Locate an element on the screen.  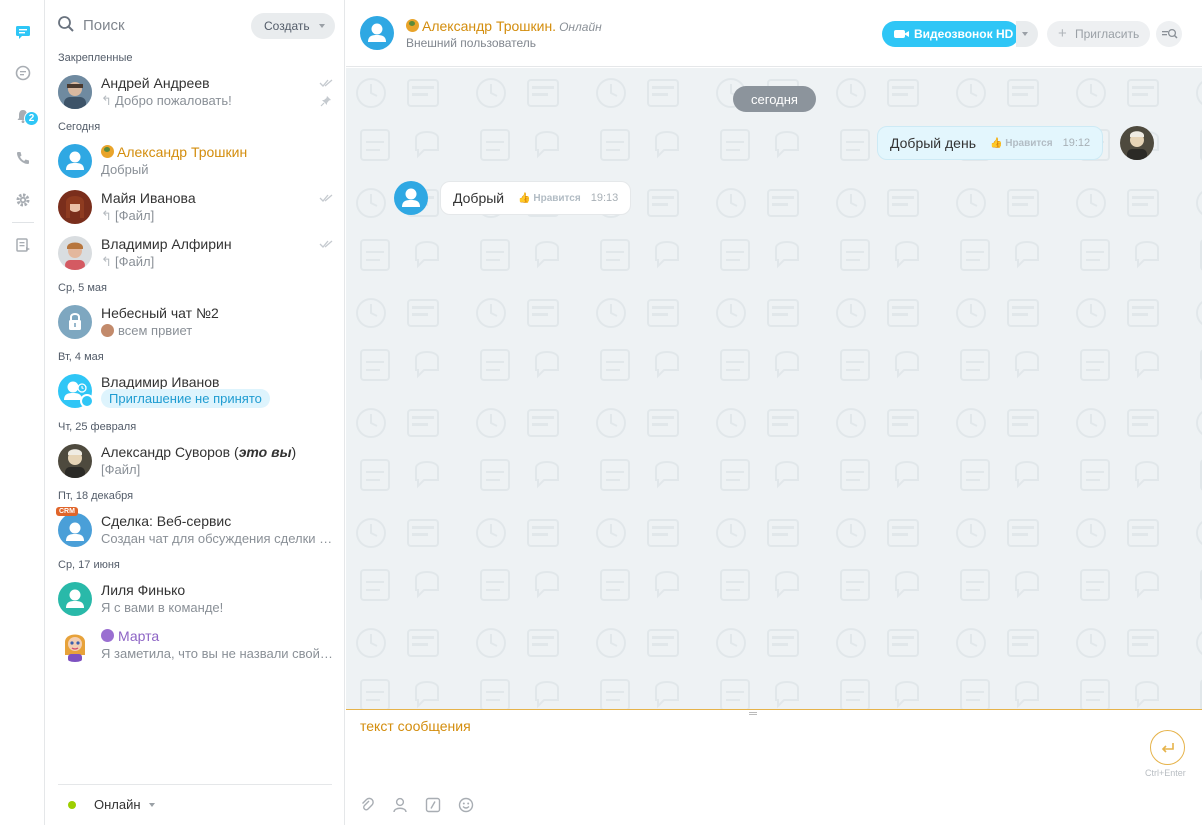
chat-item-preview: [Файл] is located at coordinates (121, 469).